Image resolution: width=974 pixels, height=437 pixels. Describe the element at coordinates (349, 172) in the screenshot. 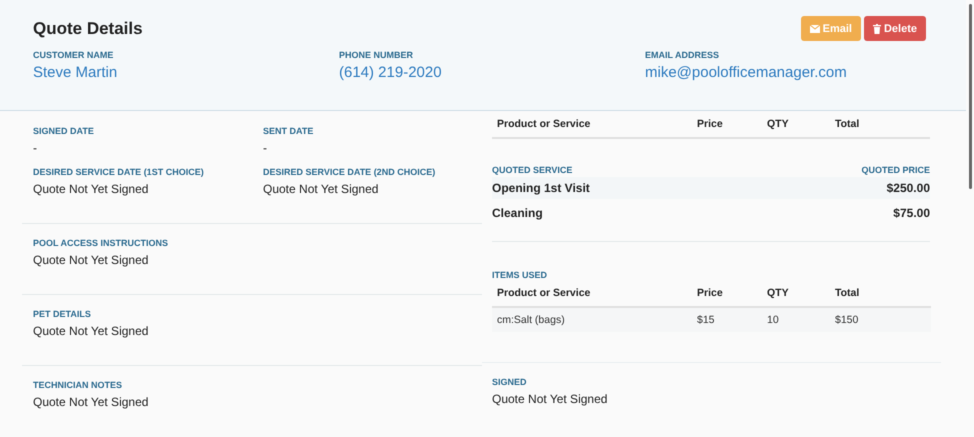

I see `field-label: DESIRED SERVICE DATE (2ND CHOICE)` at that location.